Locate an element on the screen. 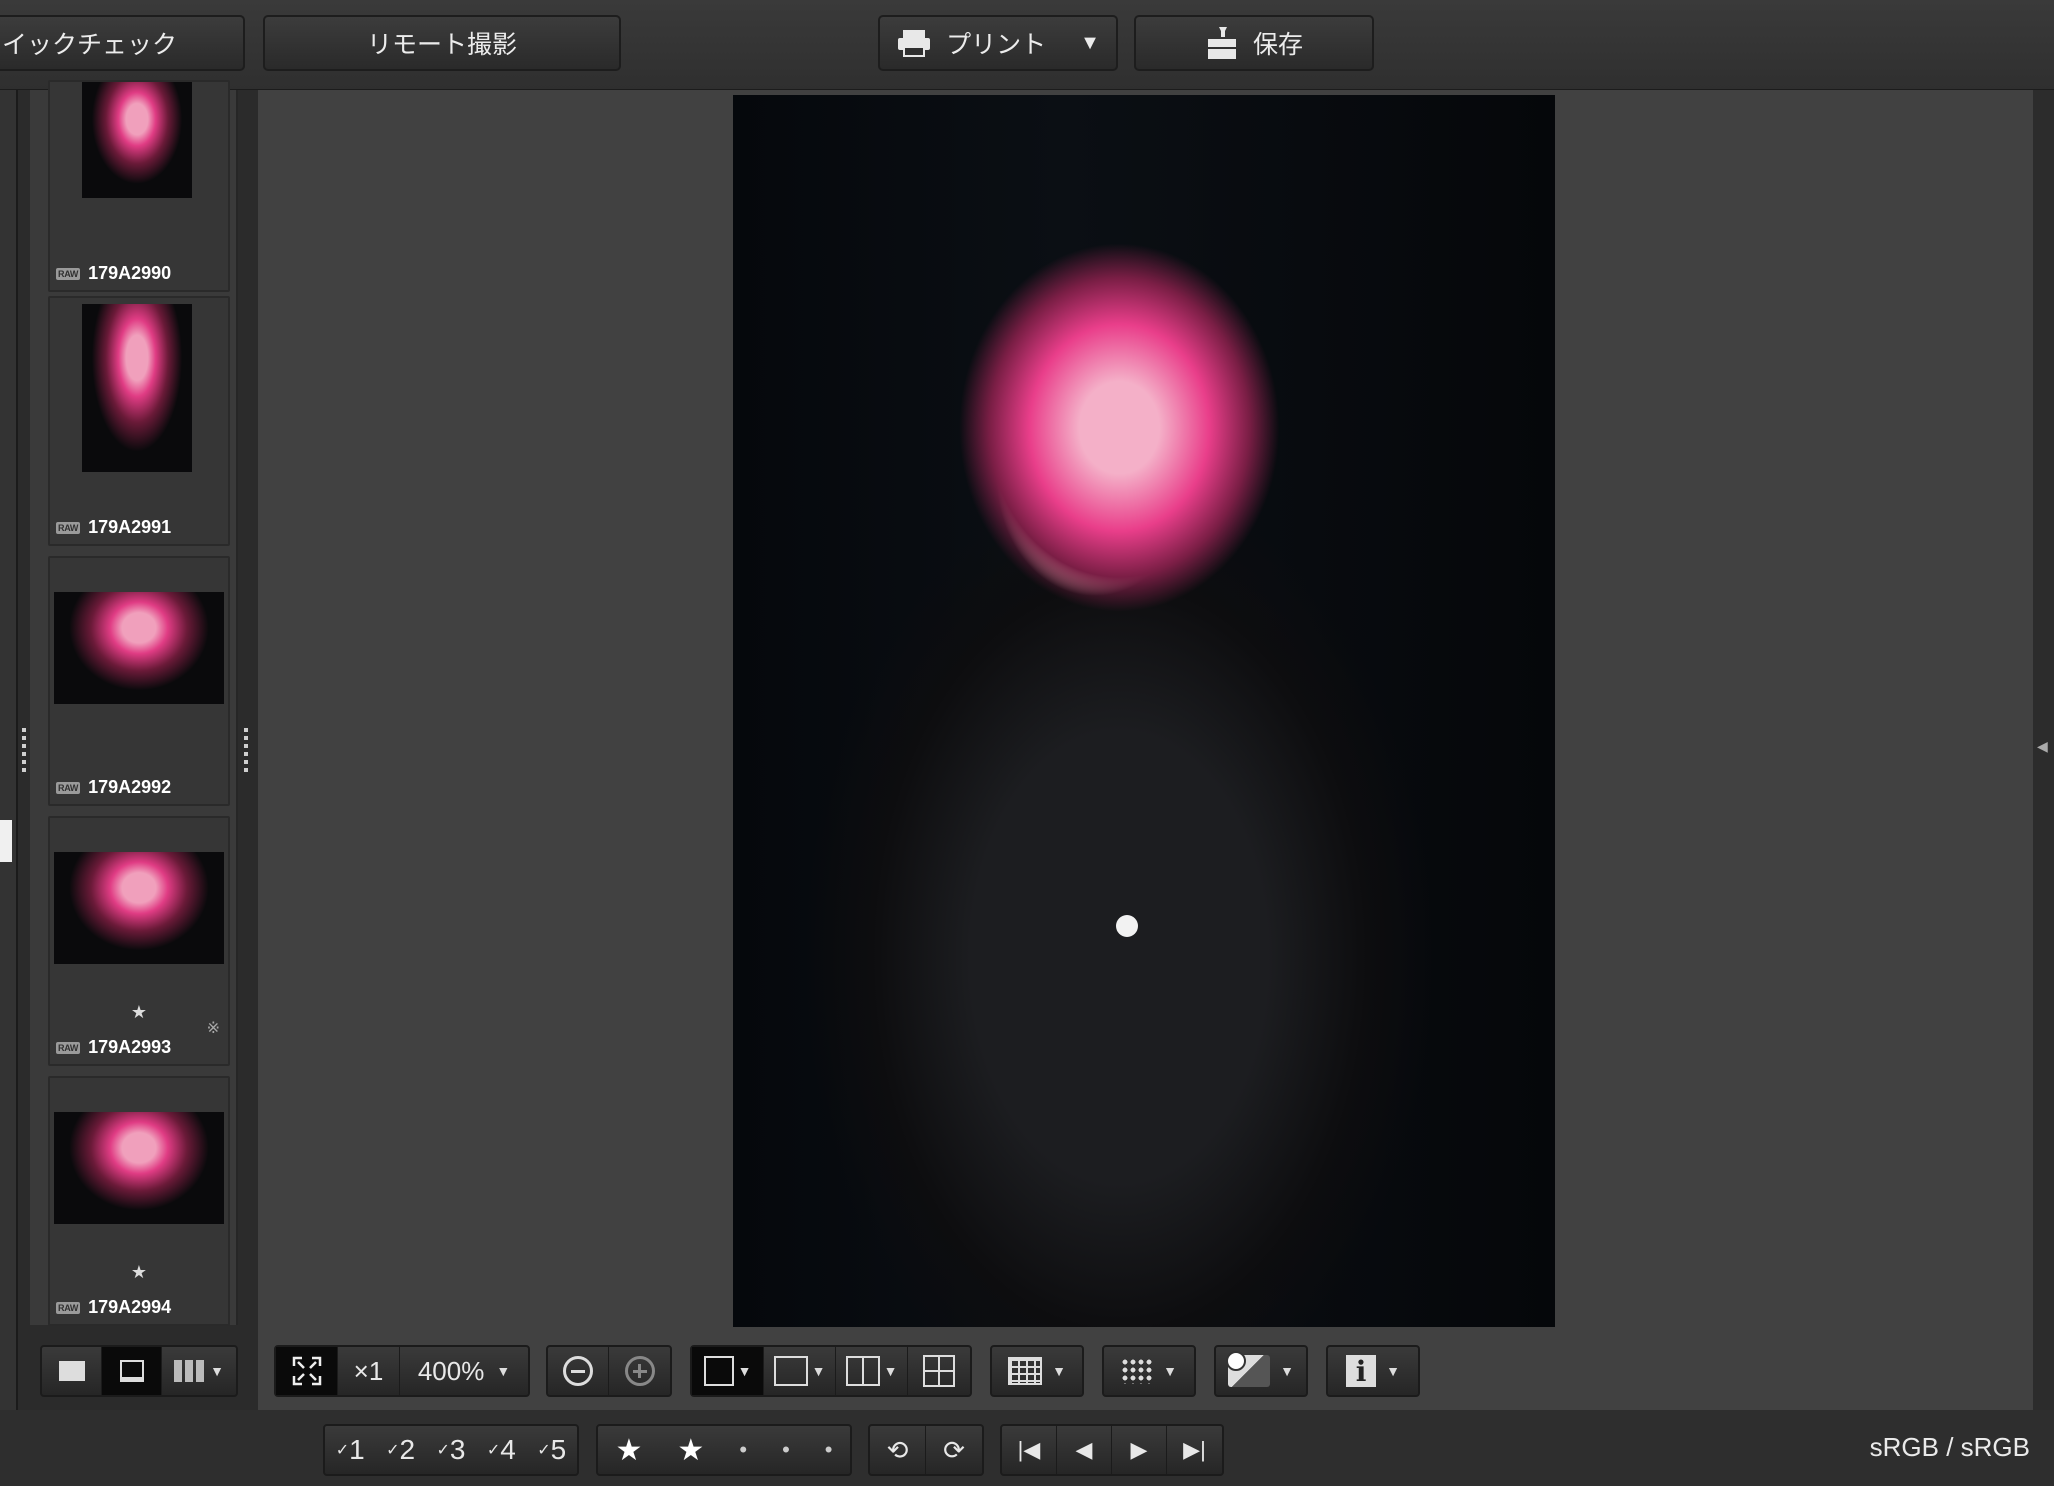  rating-4-button: • is located at coordinates (786, 1450).